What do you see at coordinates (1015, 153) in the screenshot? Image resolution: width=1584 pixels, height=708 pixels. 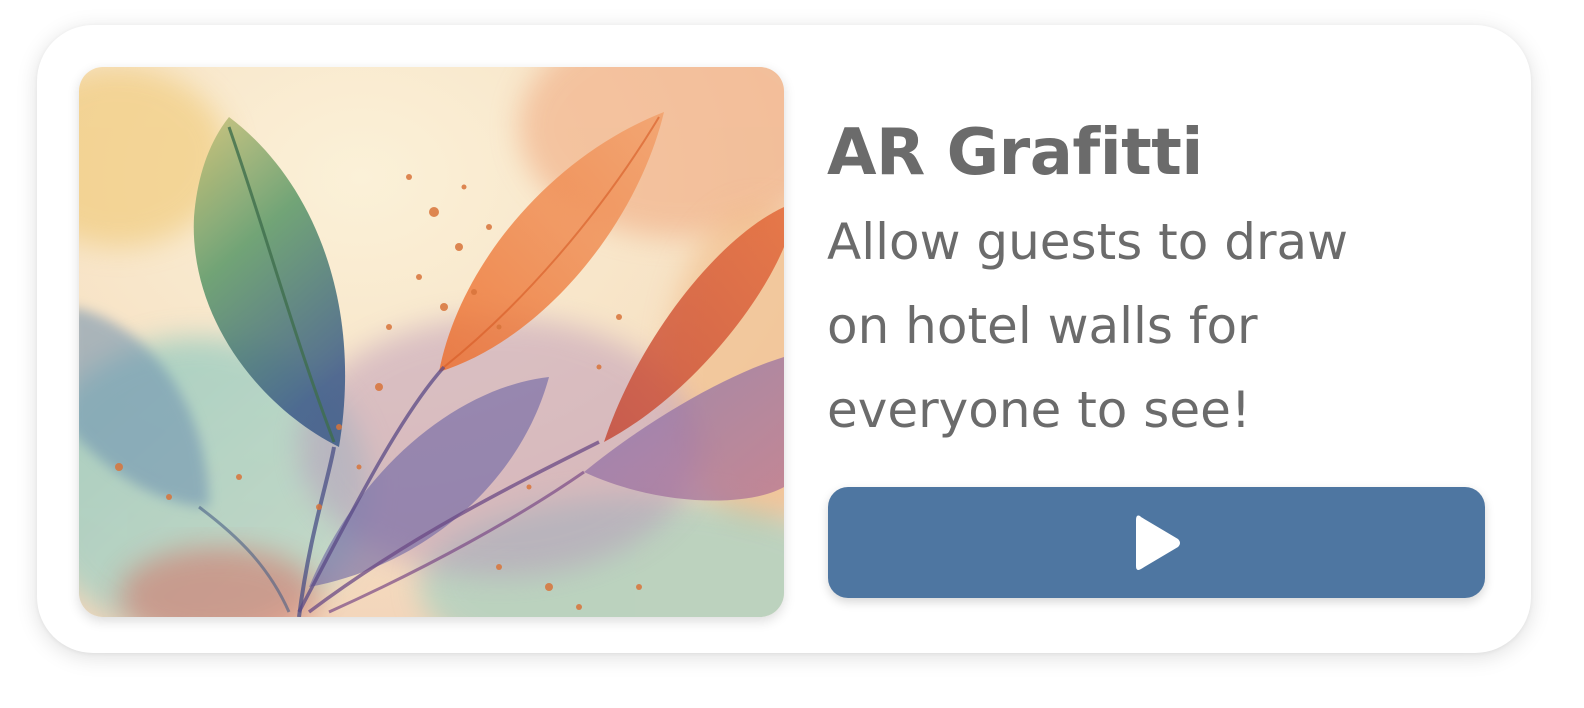 I see `card-title: AR Grafitti` at bounding box center [1015, 153].